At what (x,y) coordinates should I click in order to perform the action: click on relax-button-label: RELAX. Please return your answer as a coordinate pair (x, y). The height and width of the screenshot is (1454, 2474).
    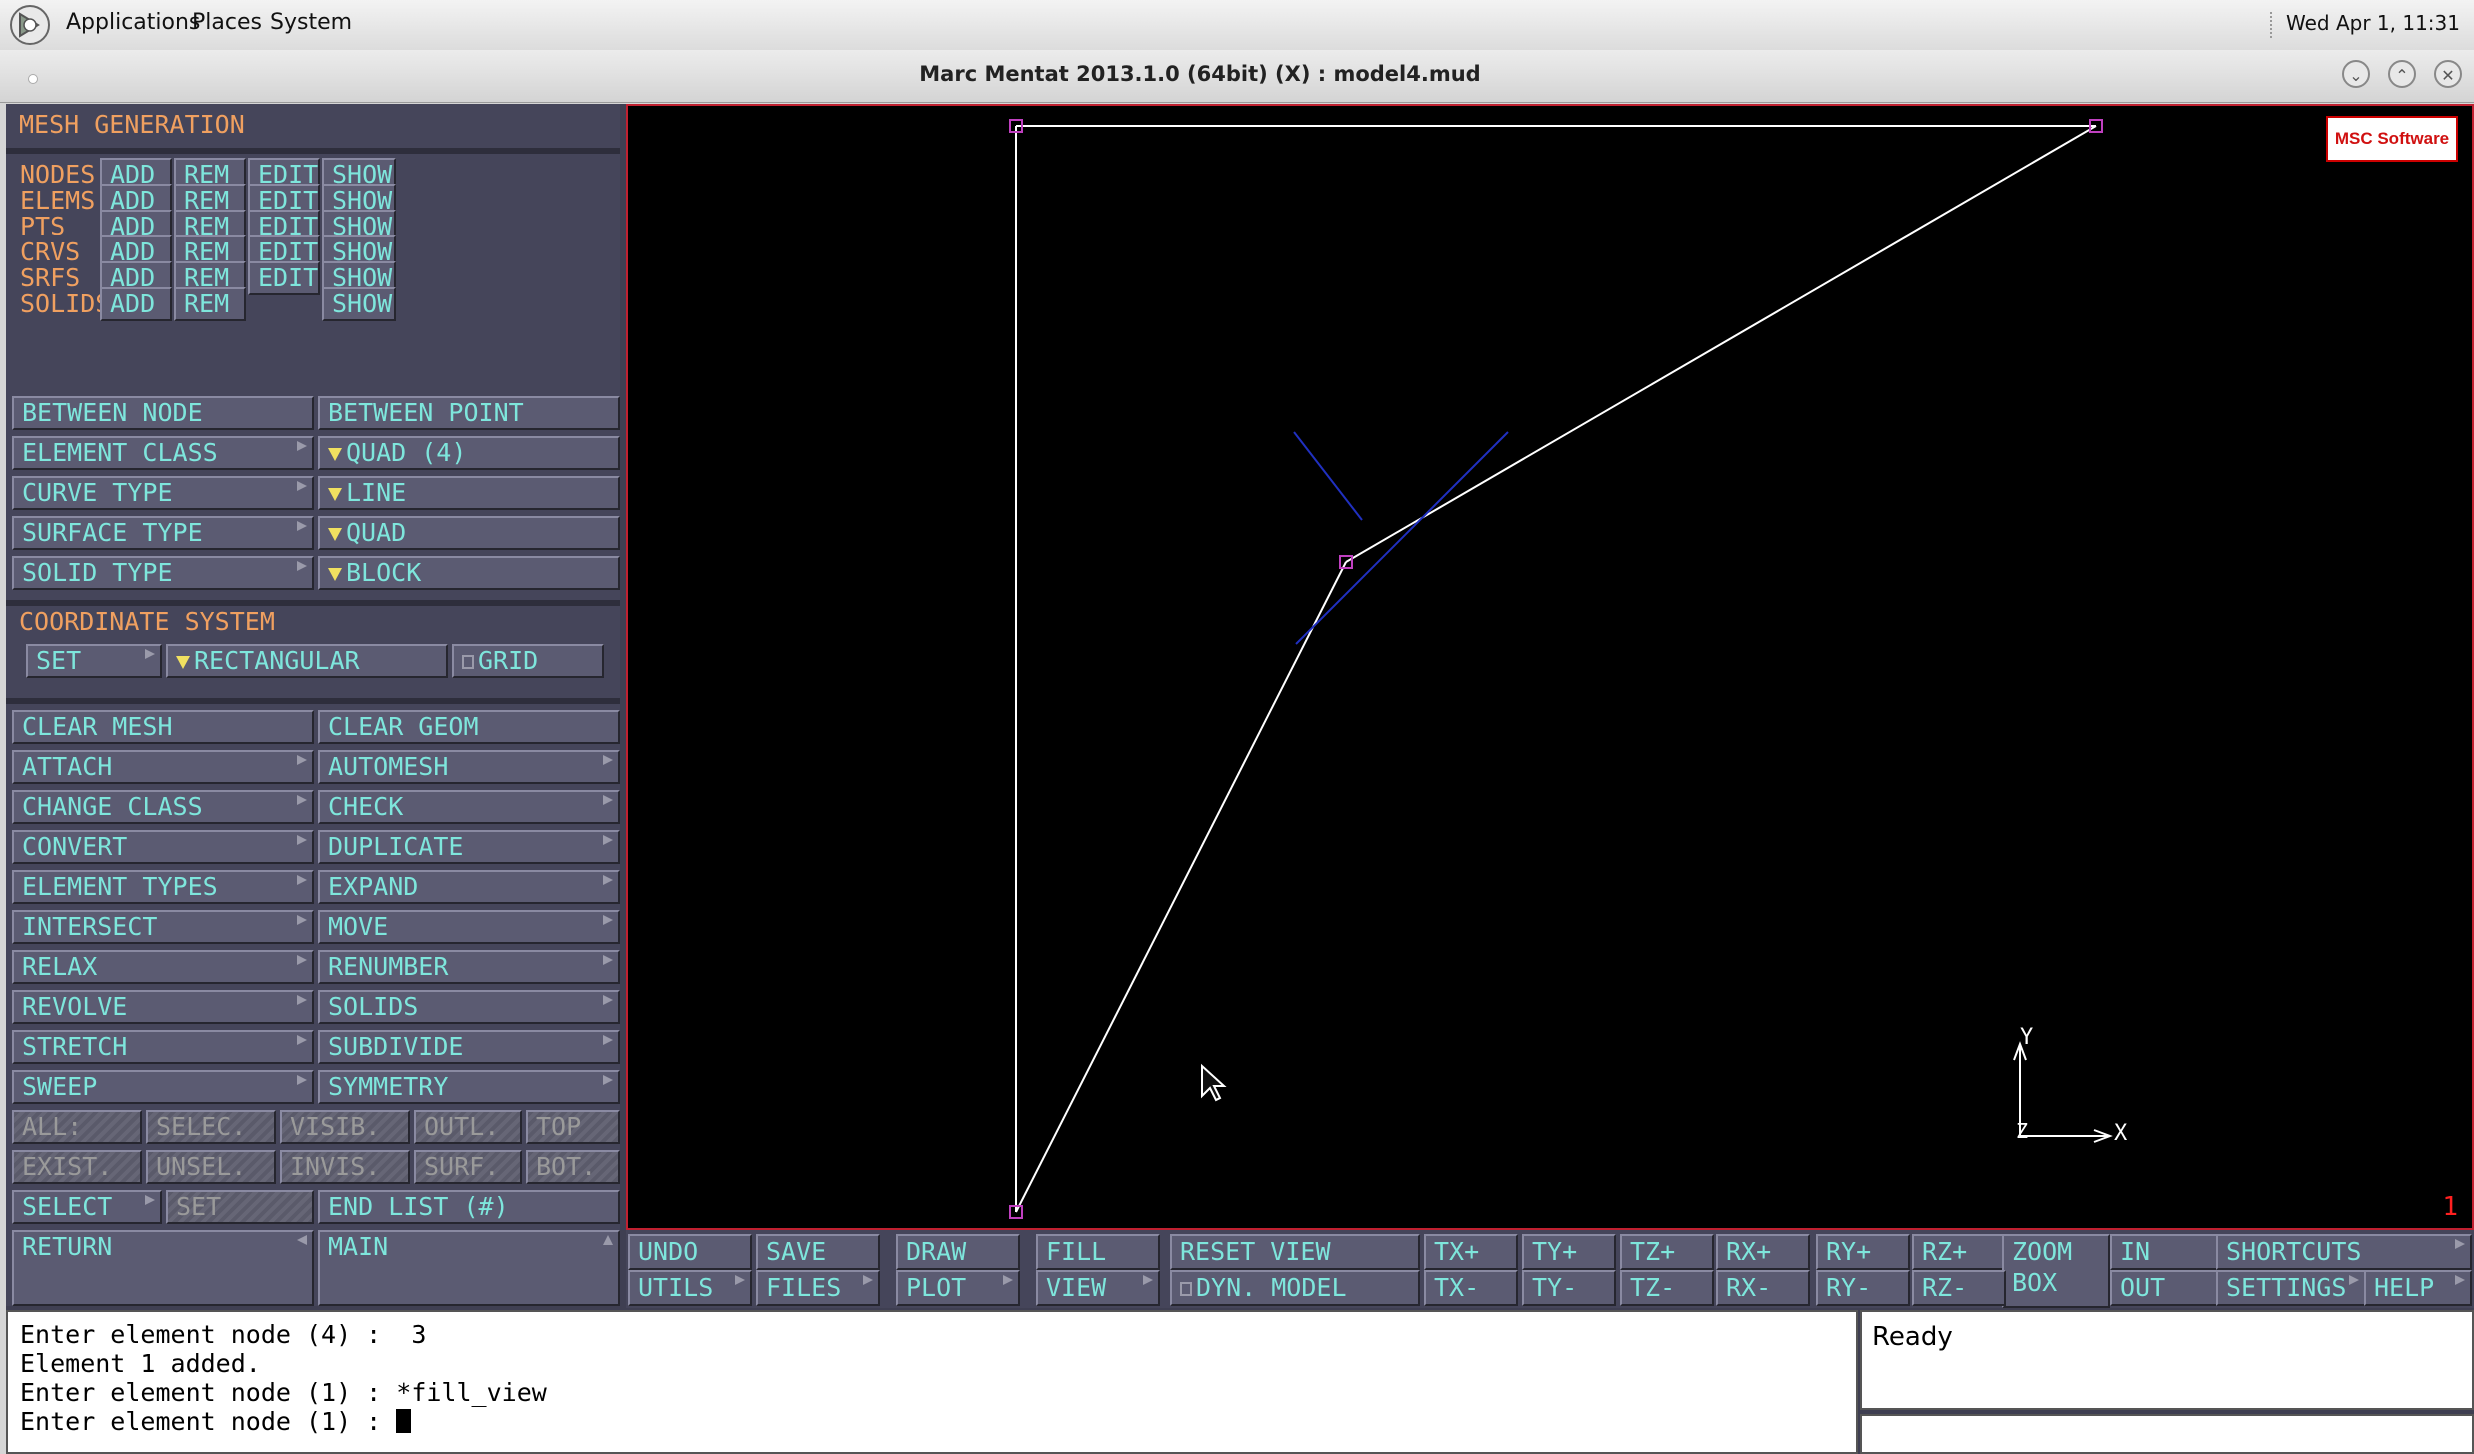
    Looking at the image, I should click on (60, 966).